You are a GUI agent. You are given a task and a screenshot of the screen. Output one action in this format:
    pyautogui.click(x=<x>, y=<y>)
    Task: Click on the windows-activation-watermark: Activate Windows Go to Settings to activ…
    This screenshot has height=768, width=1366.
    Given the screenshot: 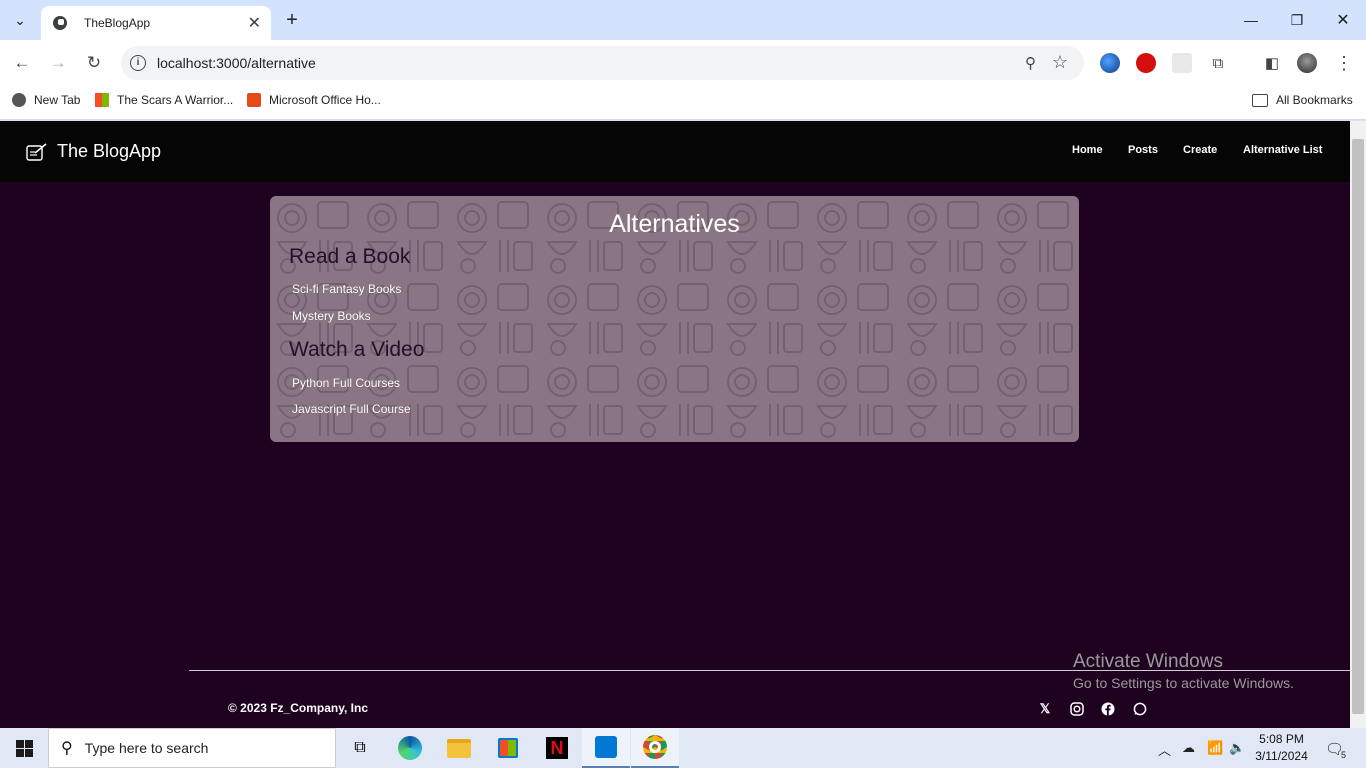 What is the action you would take?
    pyautogui.click(x=1183, y=671)
    